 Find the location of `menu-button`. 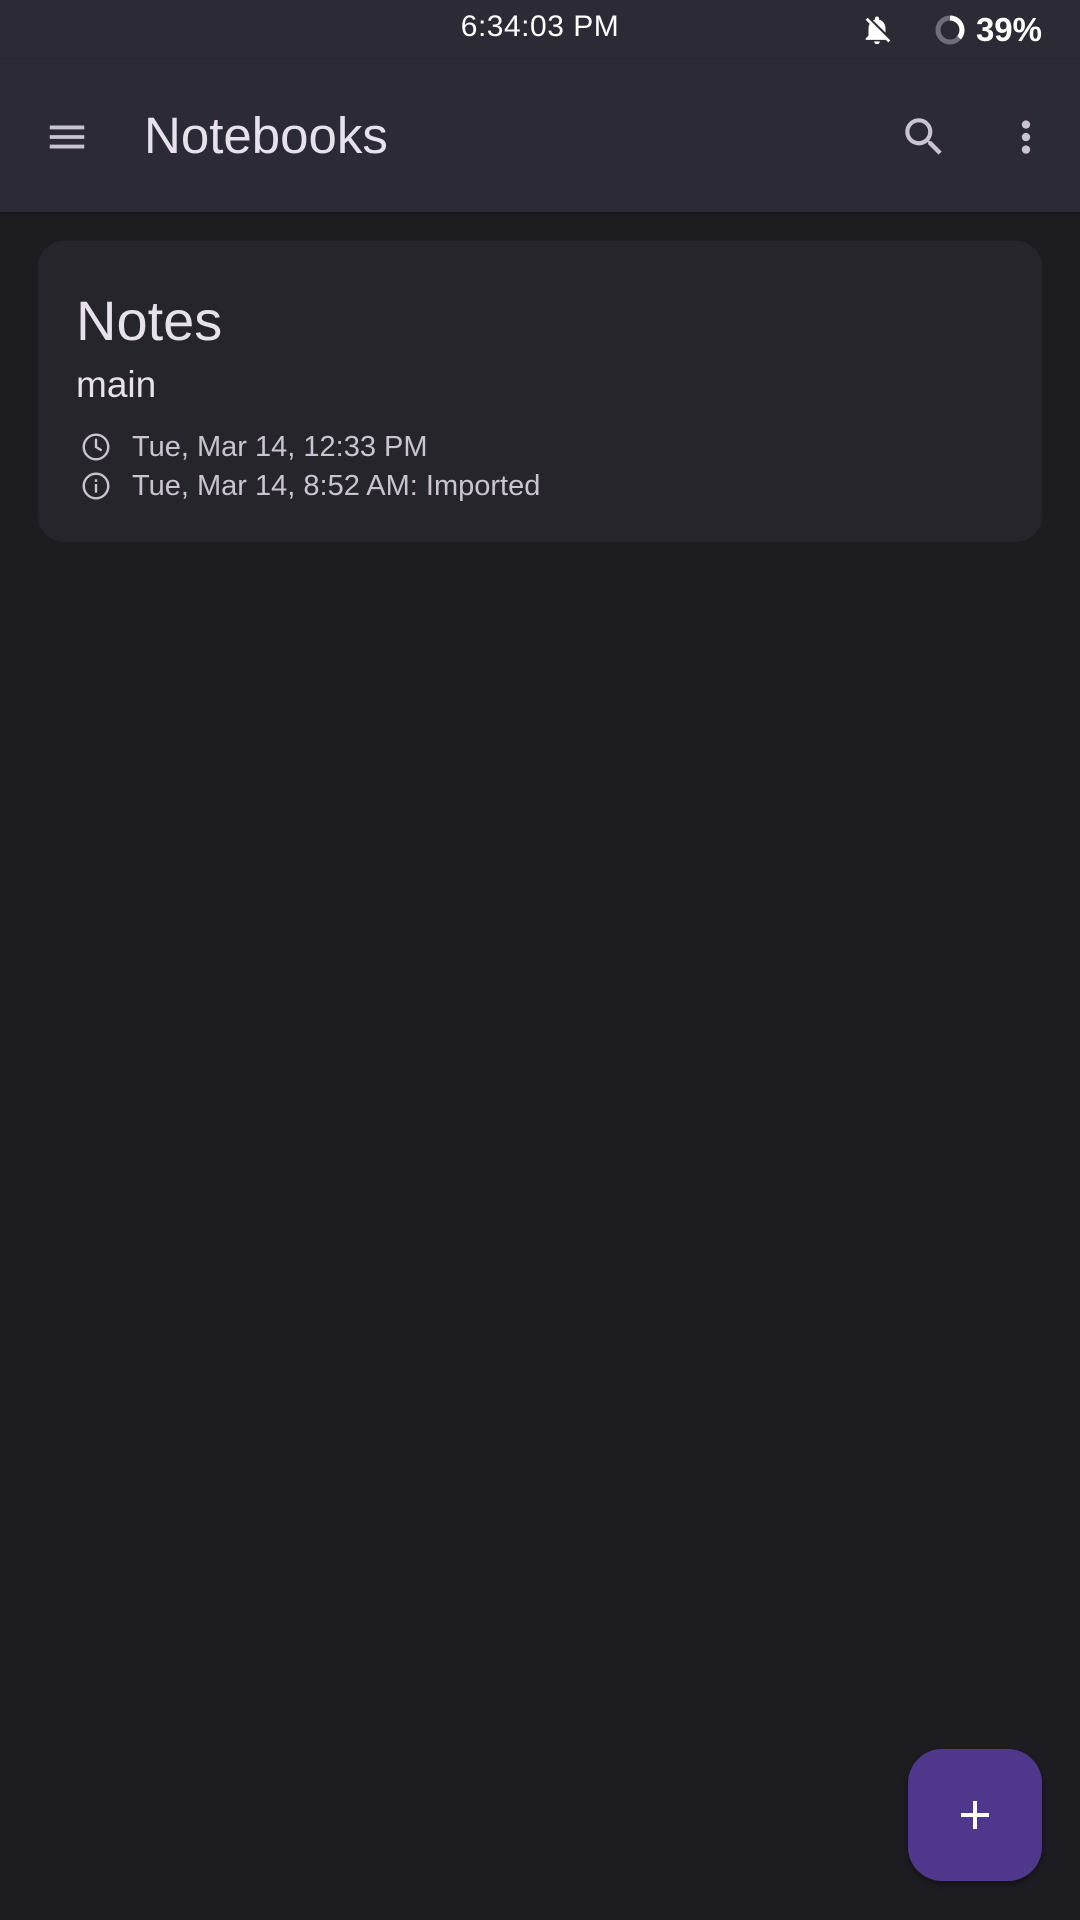

menu-button is located at coordinates (67, 137).